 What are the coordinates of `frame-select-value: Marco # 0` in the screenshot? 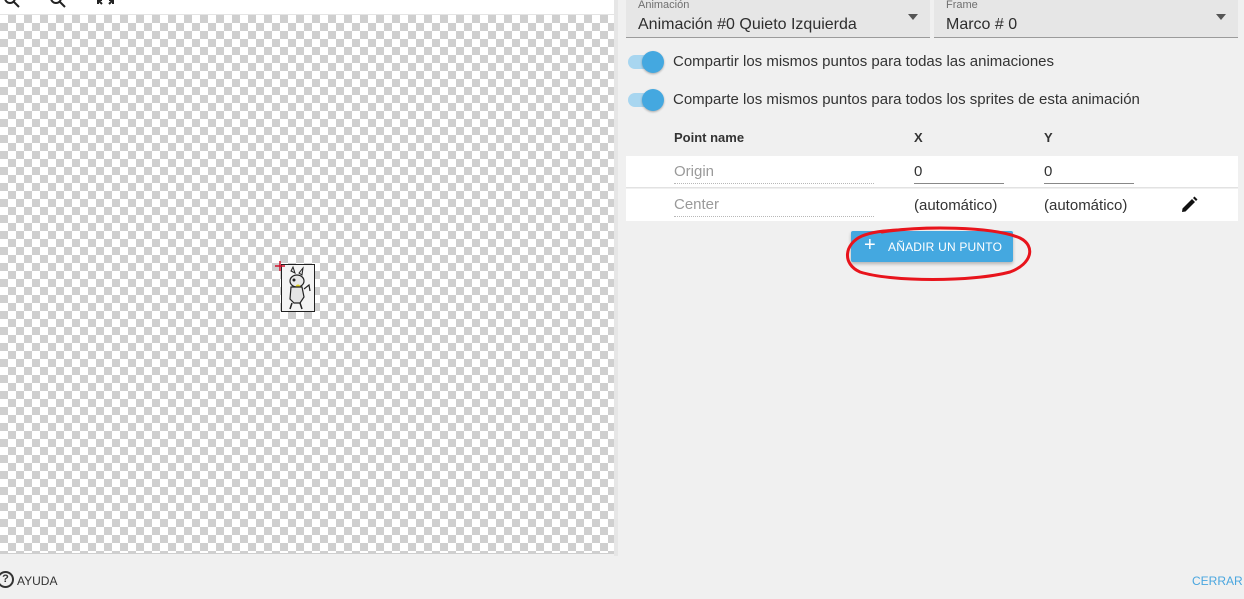 It's located at (982, 24).